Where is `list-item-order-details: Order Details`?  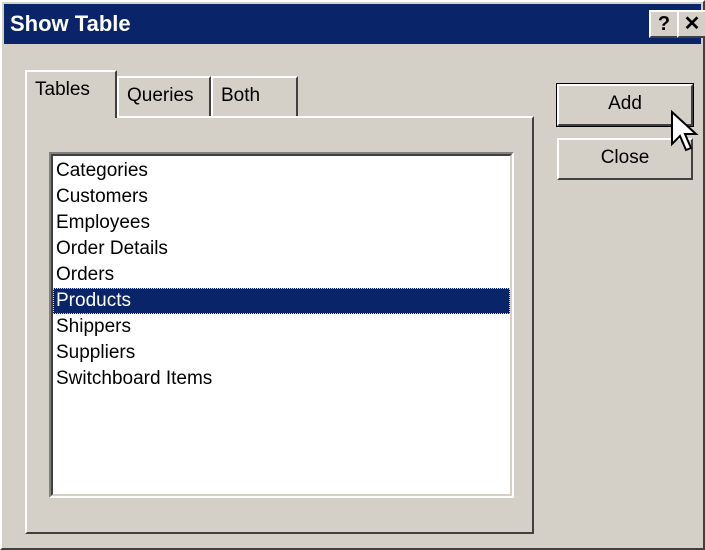 list-item-order-details: Order Details is located at coordinates (281, 249).